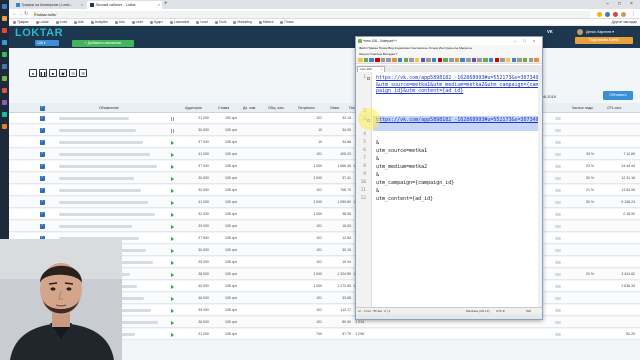  I want to click on taskbar-notepad-icon, so click(4, 78).